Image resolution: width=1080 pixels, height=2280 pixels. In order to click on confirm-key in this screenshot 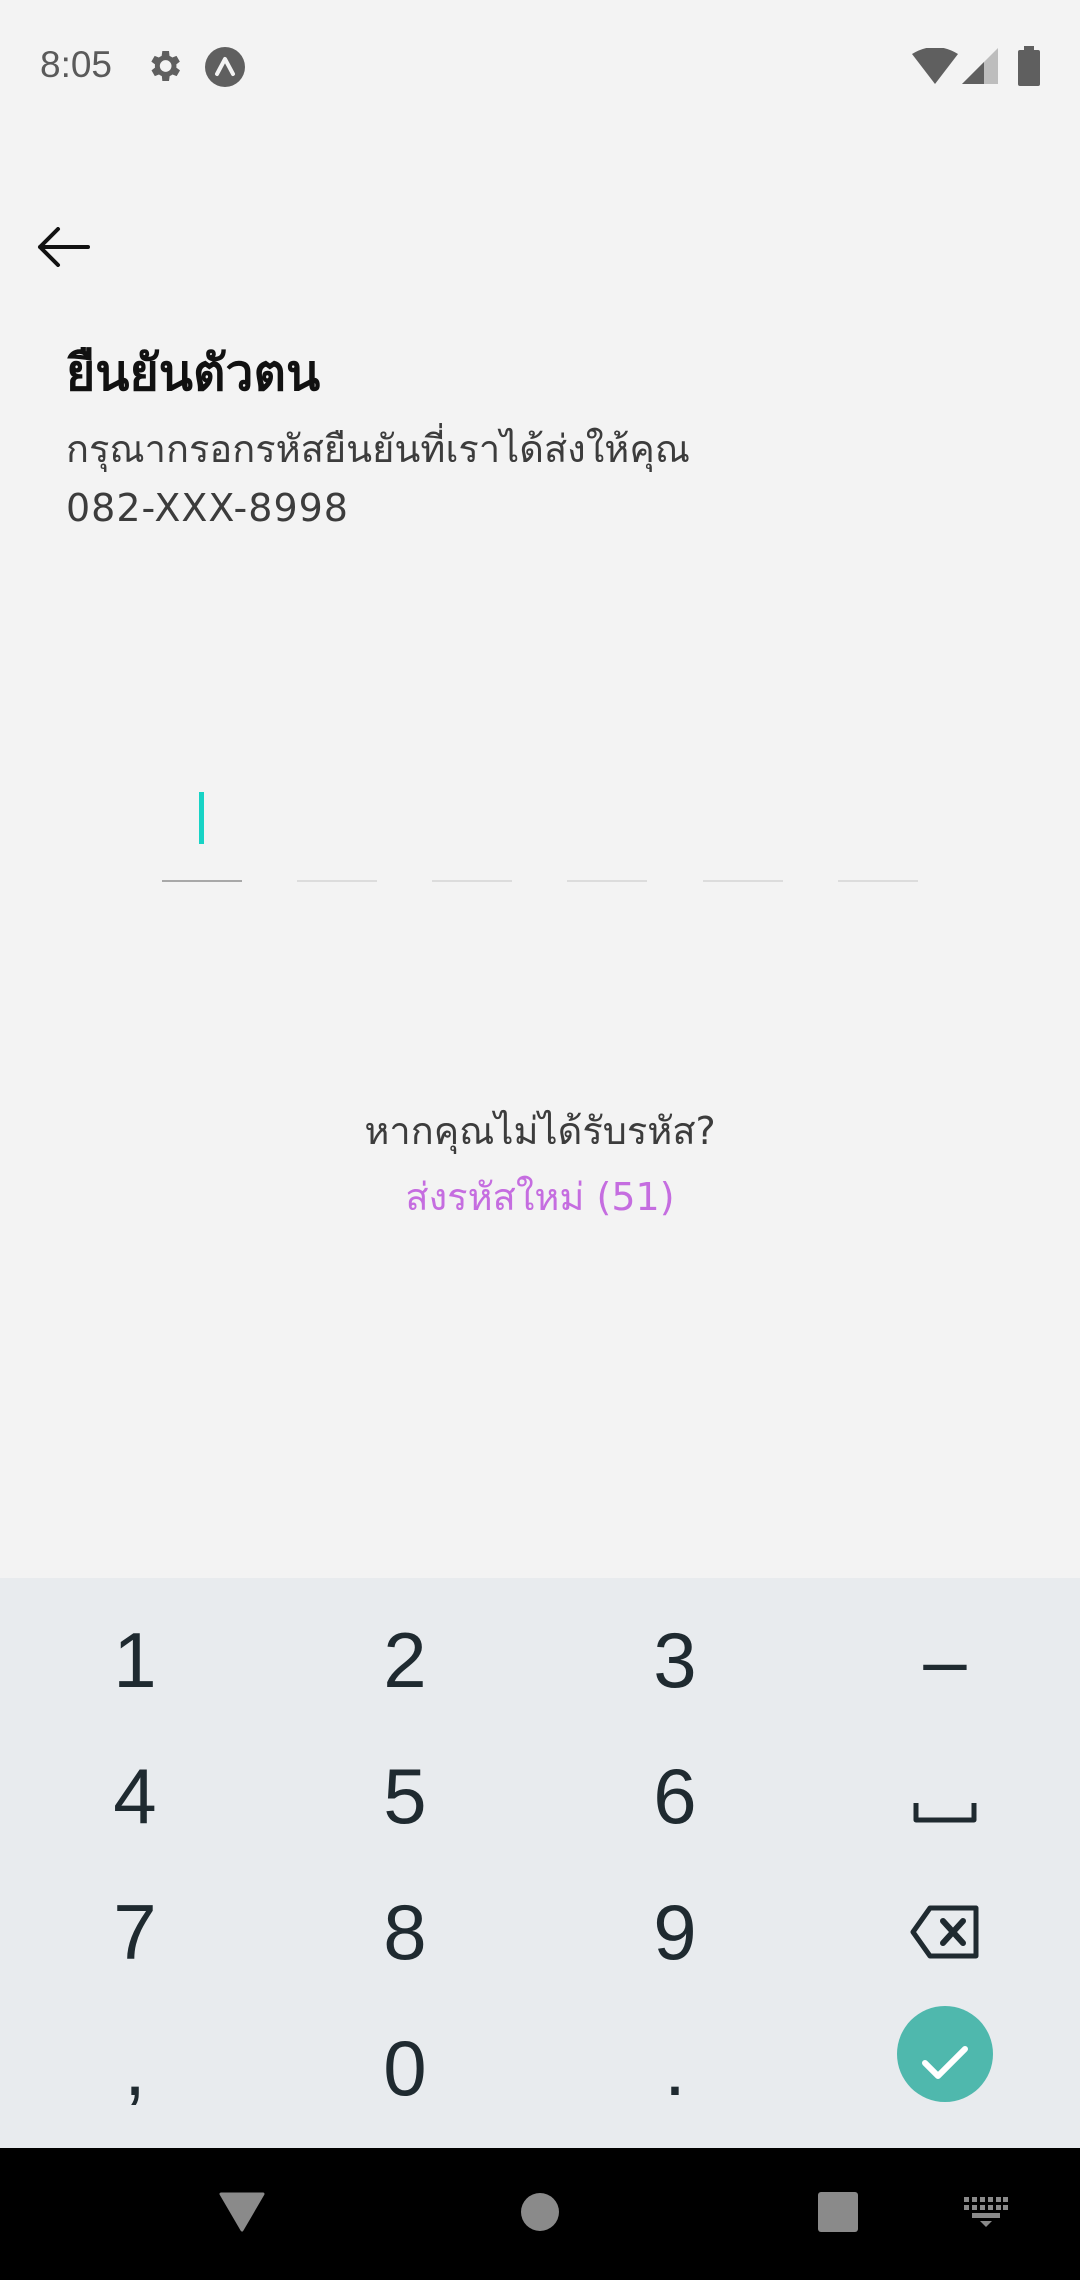, I will do `click(945, 2054)`.